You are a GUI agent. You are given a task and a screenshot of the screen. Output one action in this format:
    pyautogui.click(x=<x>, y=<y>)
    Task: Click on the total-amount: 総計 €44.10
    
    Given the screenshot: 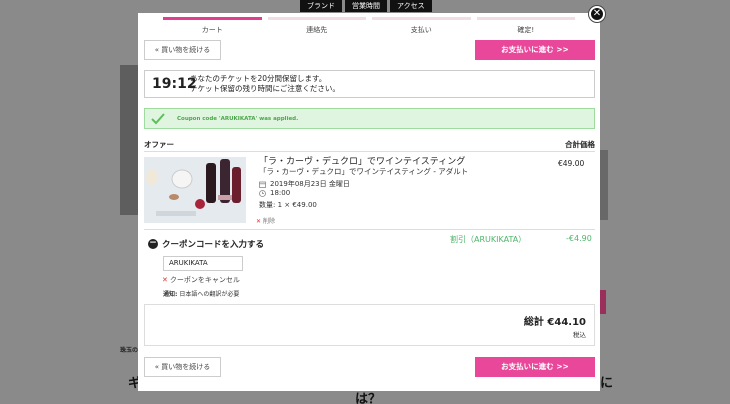 What is the action you would take?
    pyautogui.click(x=554, y=322)
    